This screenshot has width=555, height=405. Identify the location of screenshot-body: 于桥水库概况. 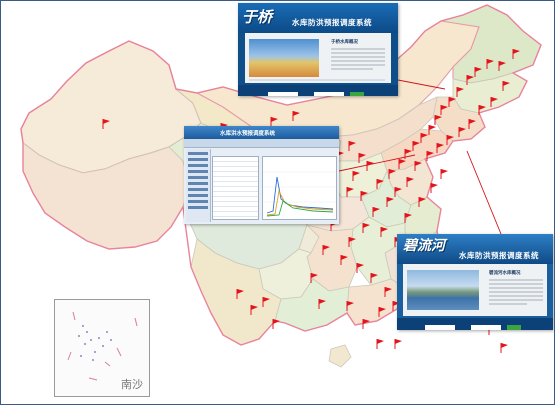
(318, 58).